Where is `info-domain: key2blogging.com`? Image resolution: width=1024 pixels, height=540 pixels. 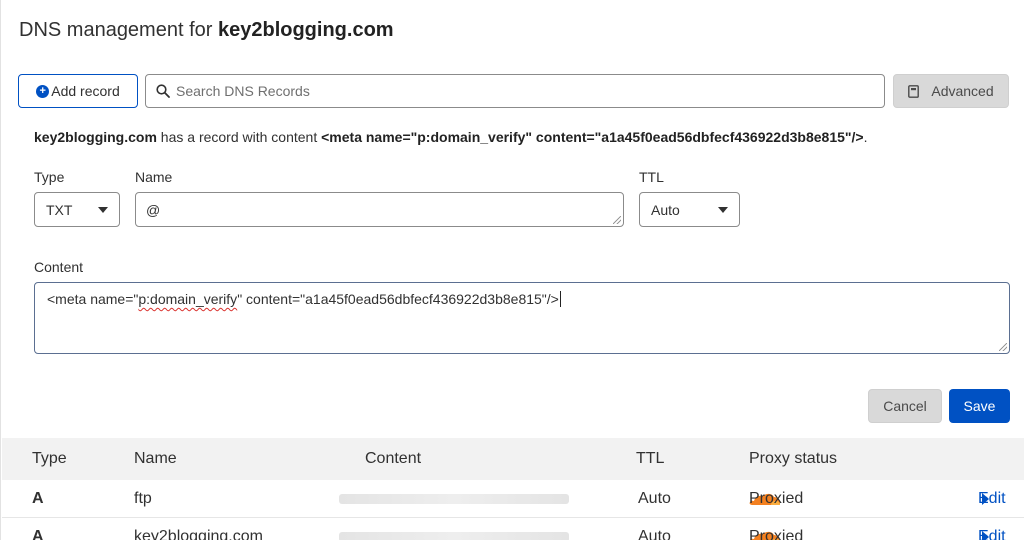
info-domain: key2blogging.com is located at coordinates (95, 137).